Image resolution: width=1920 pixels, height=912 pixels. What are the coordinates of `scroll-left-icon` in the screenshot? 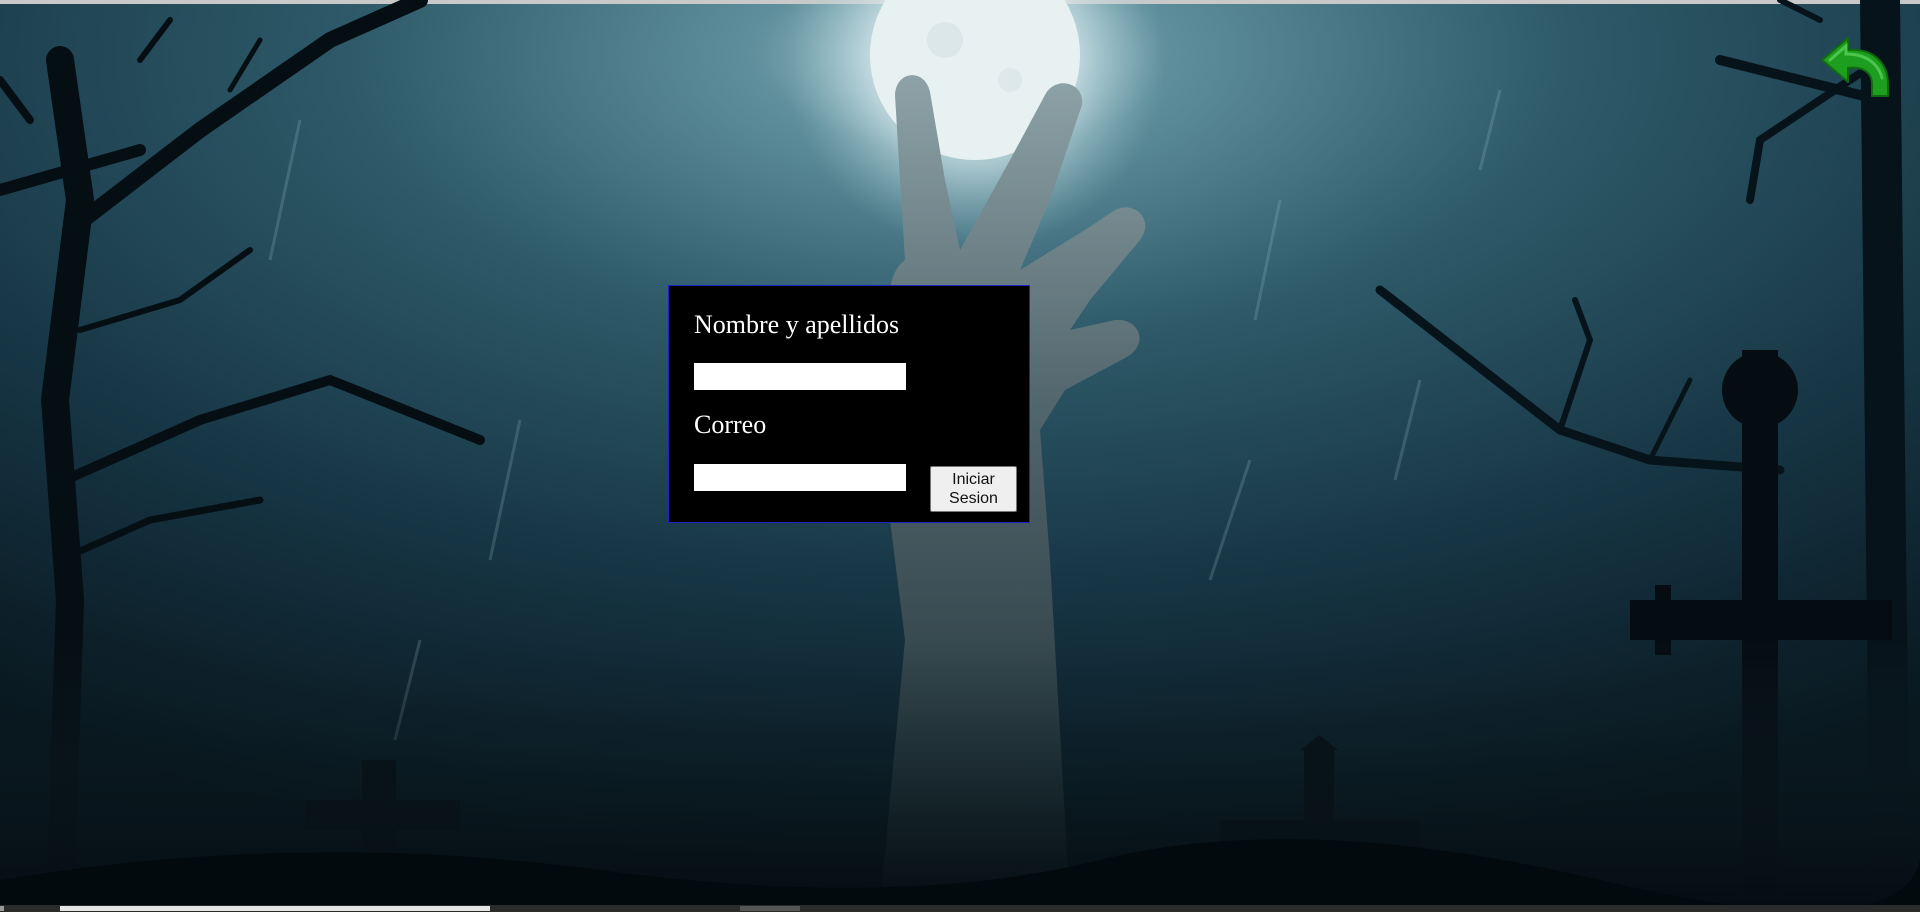 It's located at (2, 908).